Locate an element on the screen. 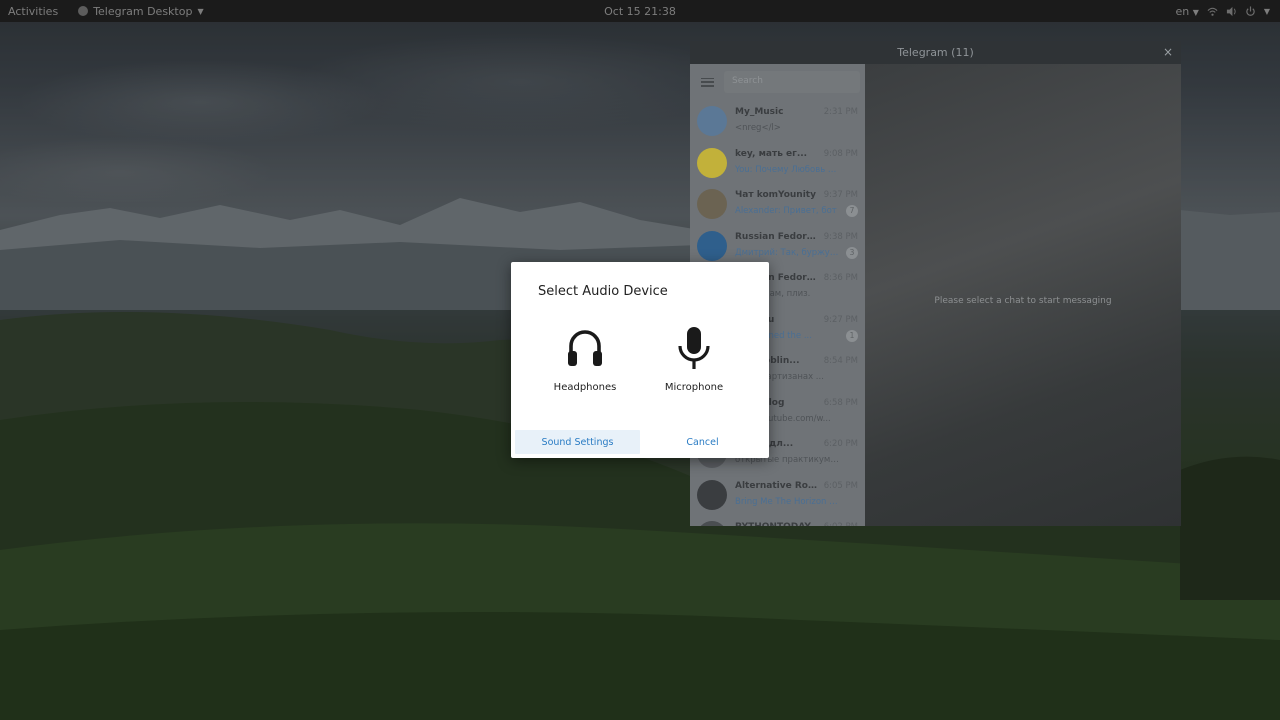 This screenshot has height=720, width=1280. search-row: Search is located at coordinates (777, 82).